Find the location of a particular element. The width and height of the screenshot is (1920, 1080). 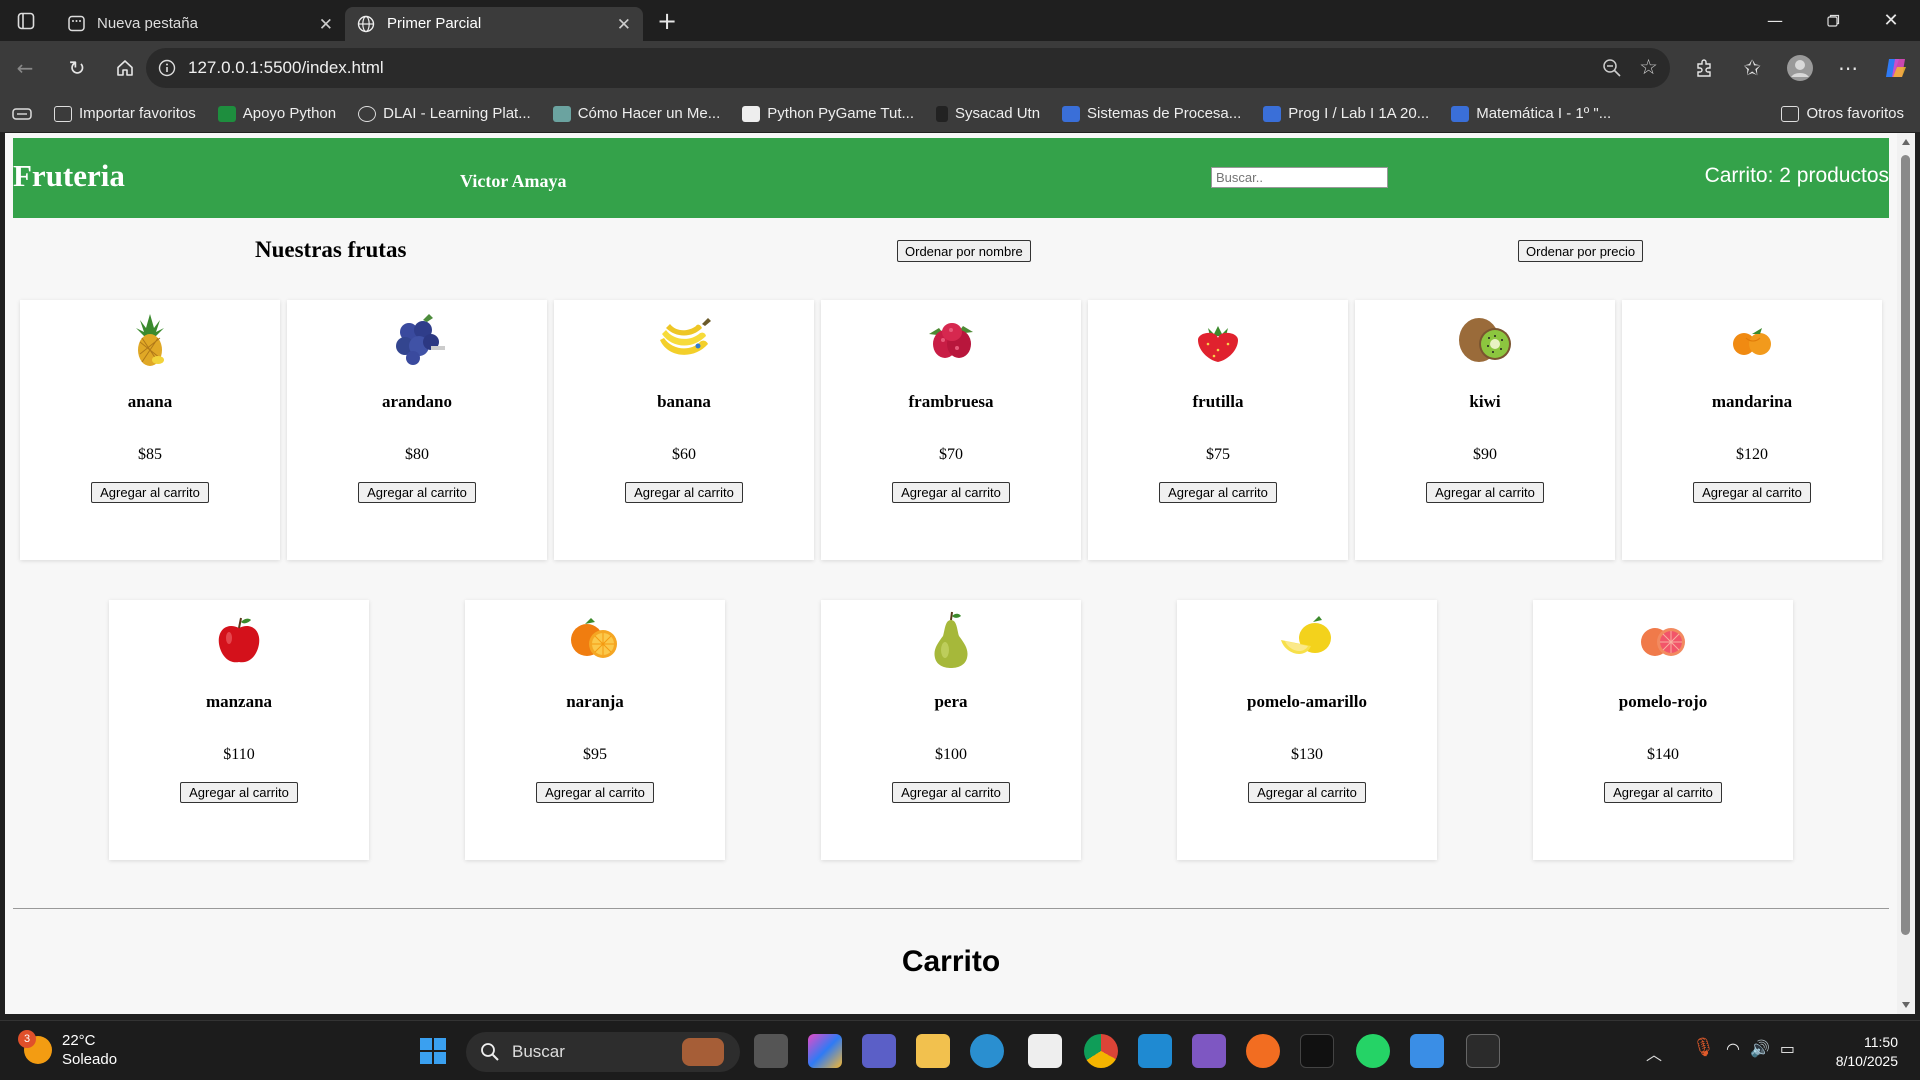

teams-icon is located at coordinates (879, 1051).